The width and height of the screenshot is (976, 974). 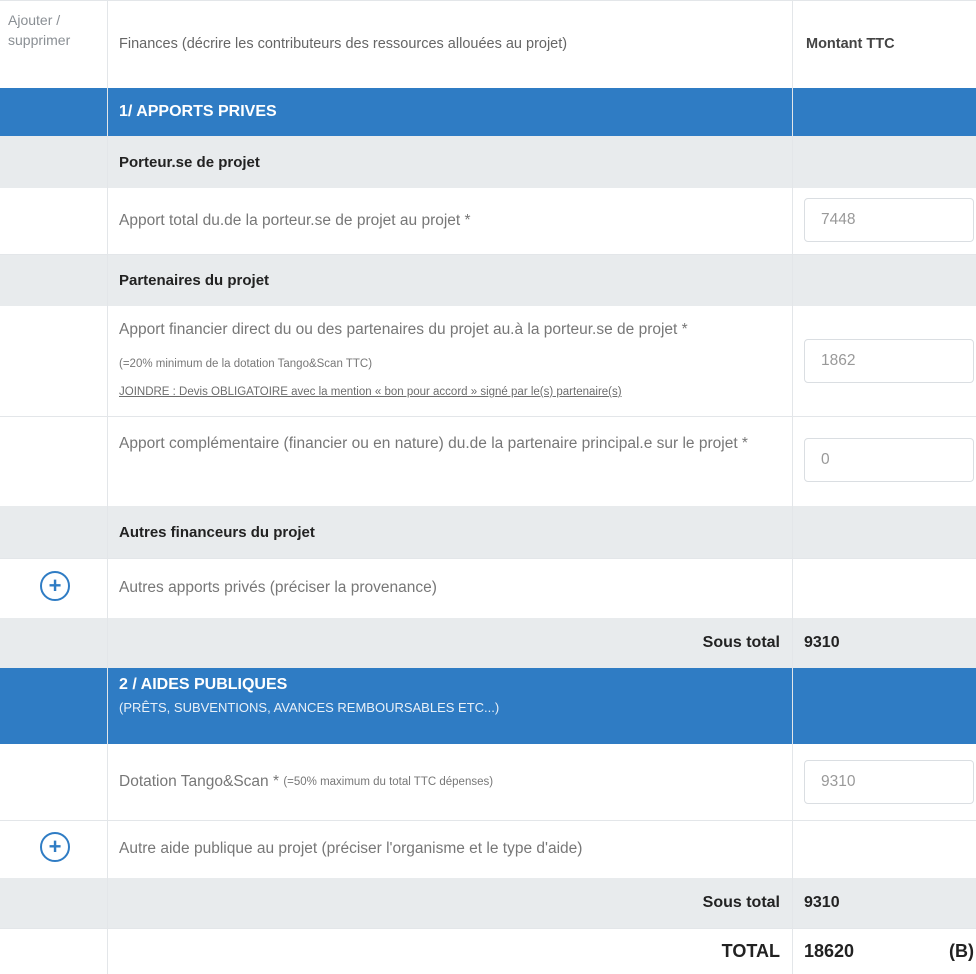 I want to click on dotation-label: Dotation Tango&Scan *, so click(x=199, y=781).